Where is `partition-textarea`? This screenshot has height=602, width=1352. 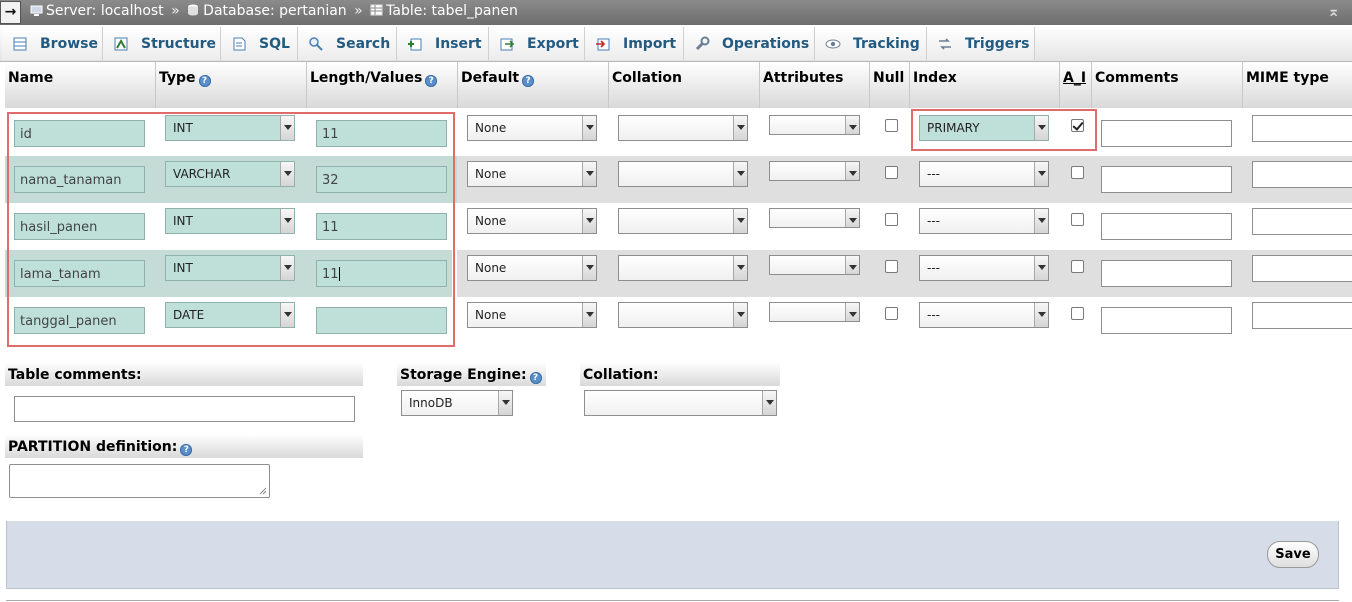
partition-textarea is located at coordinates (139, 481).